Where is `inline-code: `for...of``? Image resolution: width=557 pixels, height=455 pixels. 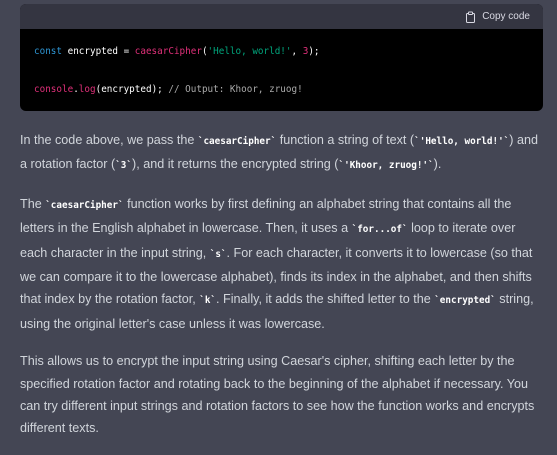
inline-code: `for...of` is located at coordinates (379, 230).